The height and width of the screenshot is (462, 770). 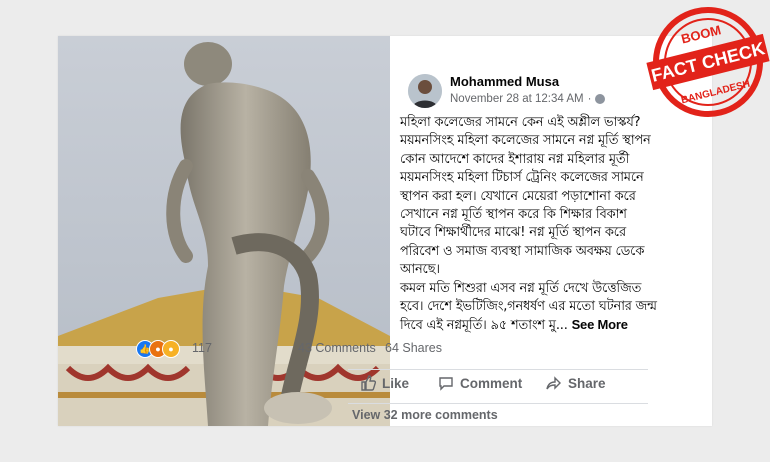 I want to click on reactions-bar: 👍 ● ● 117 43 Comments 64 Shares, so click(x=289, y=349).